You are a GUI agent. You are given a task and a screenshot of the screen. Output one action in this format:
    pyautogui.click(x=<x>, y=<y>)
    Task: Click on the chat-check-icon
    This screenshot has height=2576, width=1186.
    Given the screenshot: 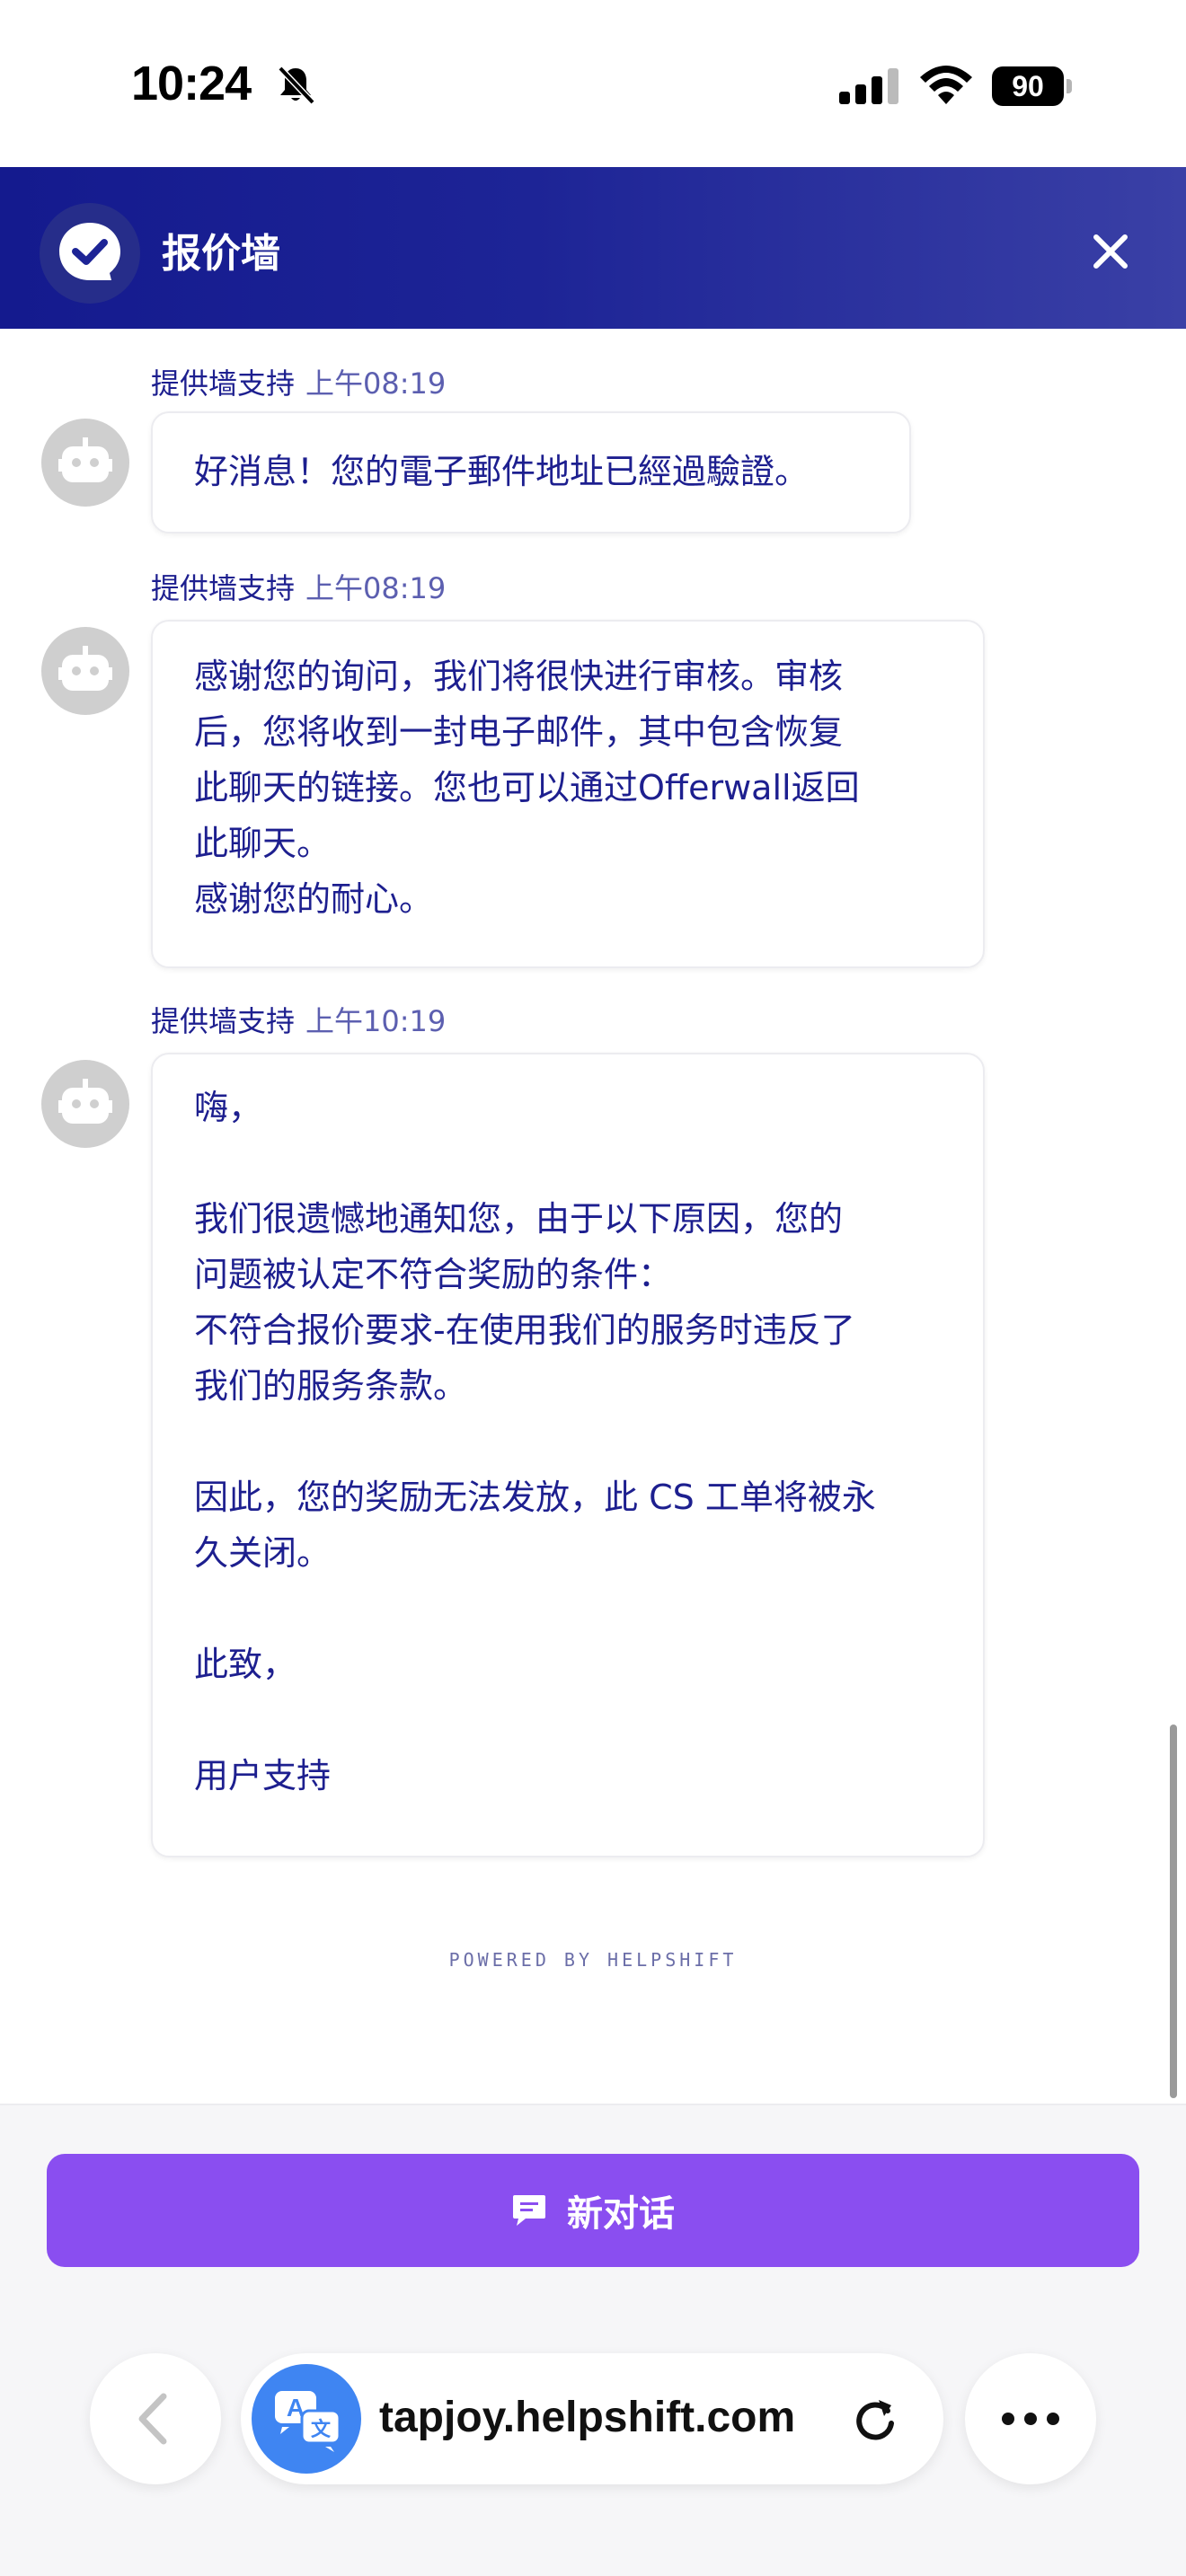 What is the action you would take?
    pyautogui.click(x=90, y=253)
    